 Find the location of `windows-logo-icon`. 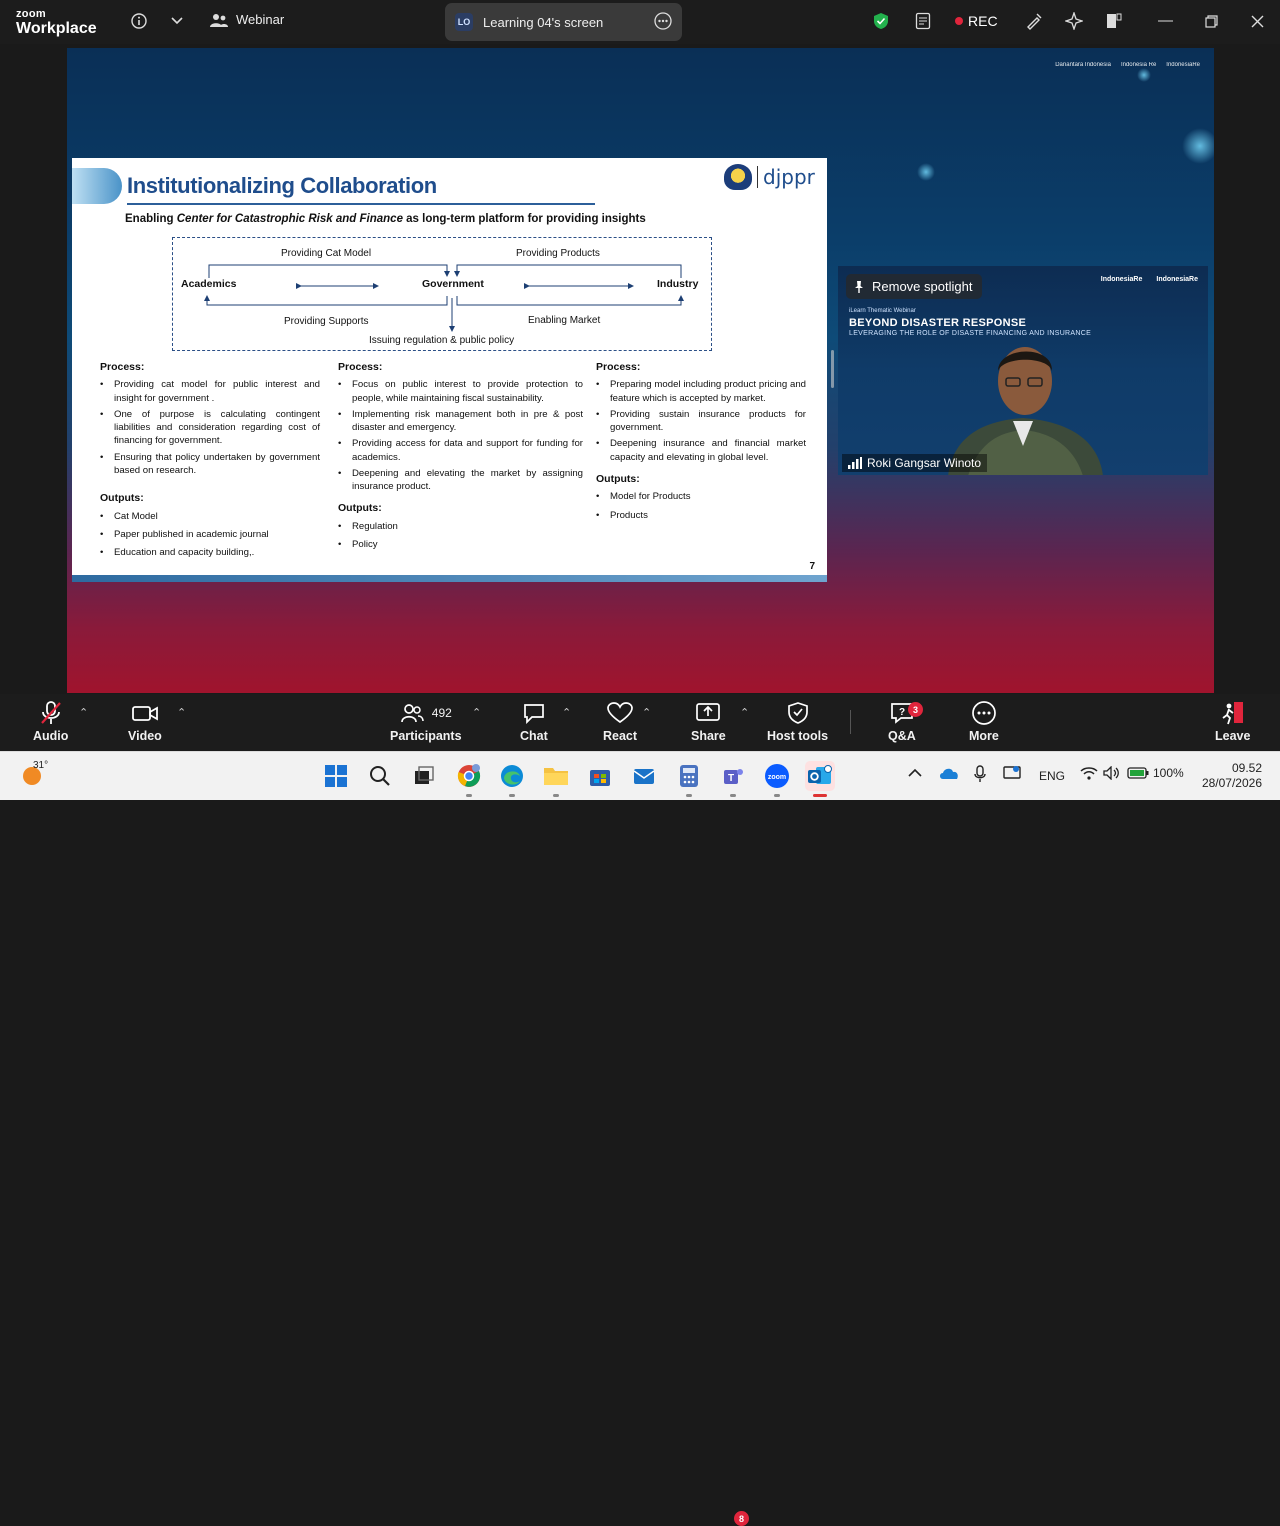

windows-logo-icon is located at coordinates (336, 776).